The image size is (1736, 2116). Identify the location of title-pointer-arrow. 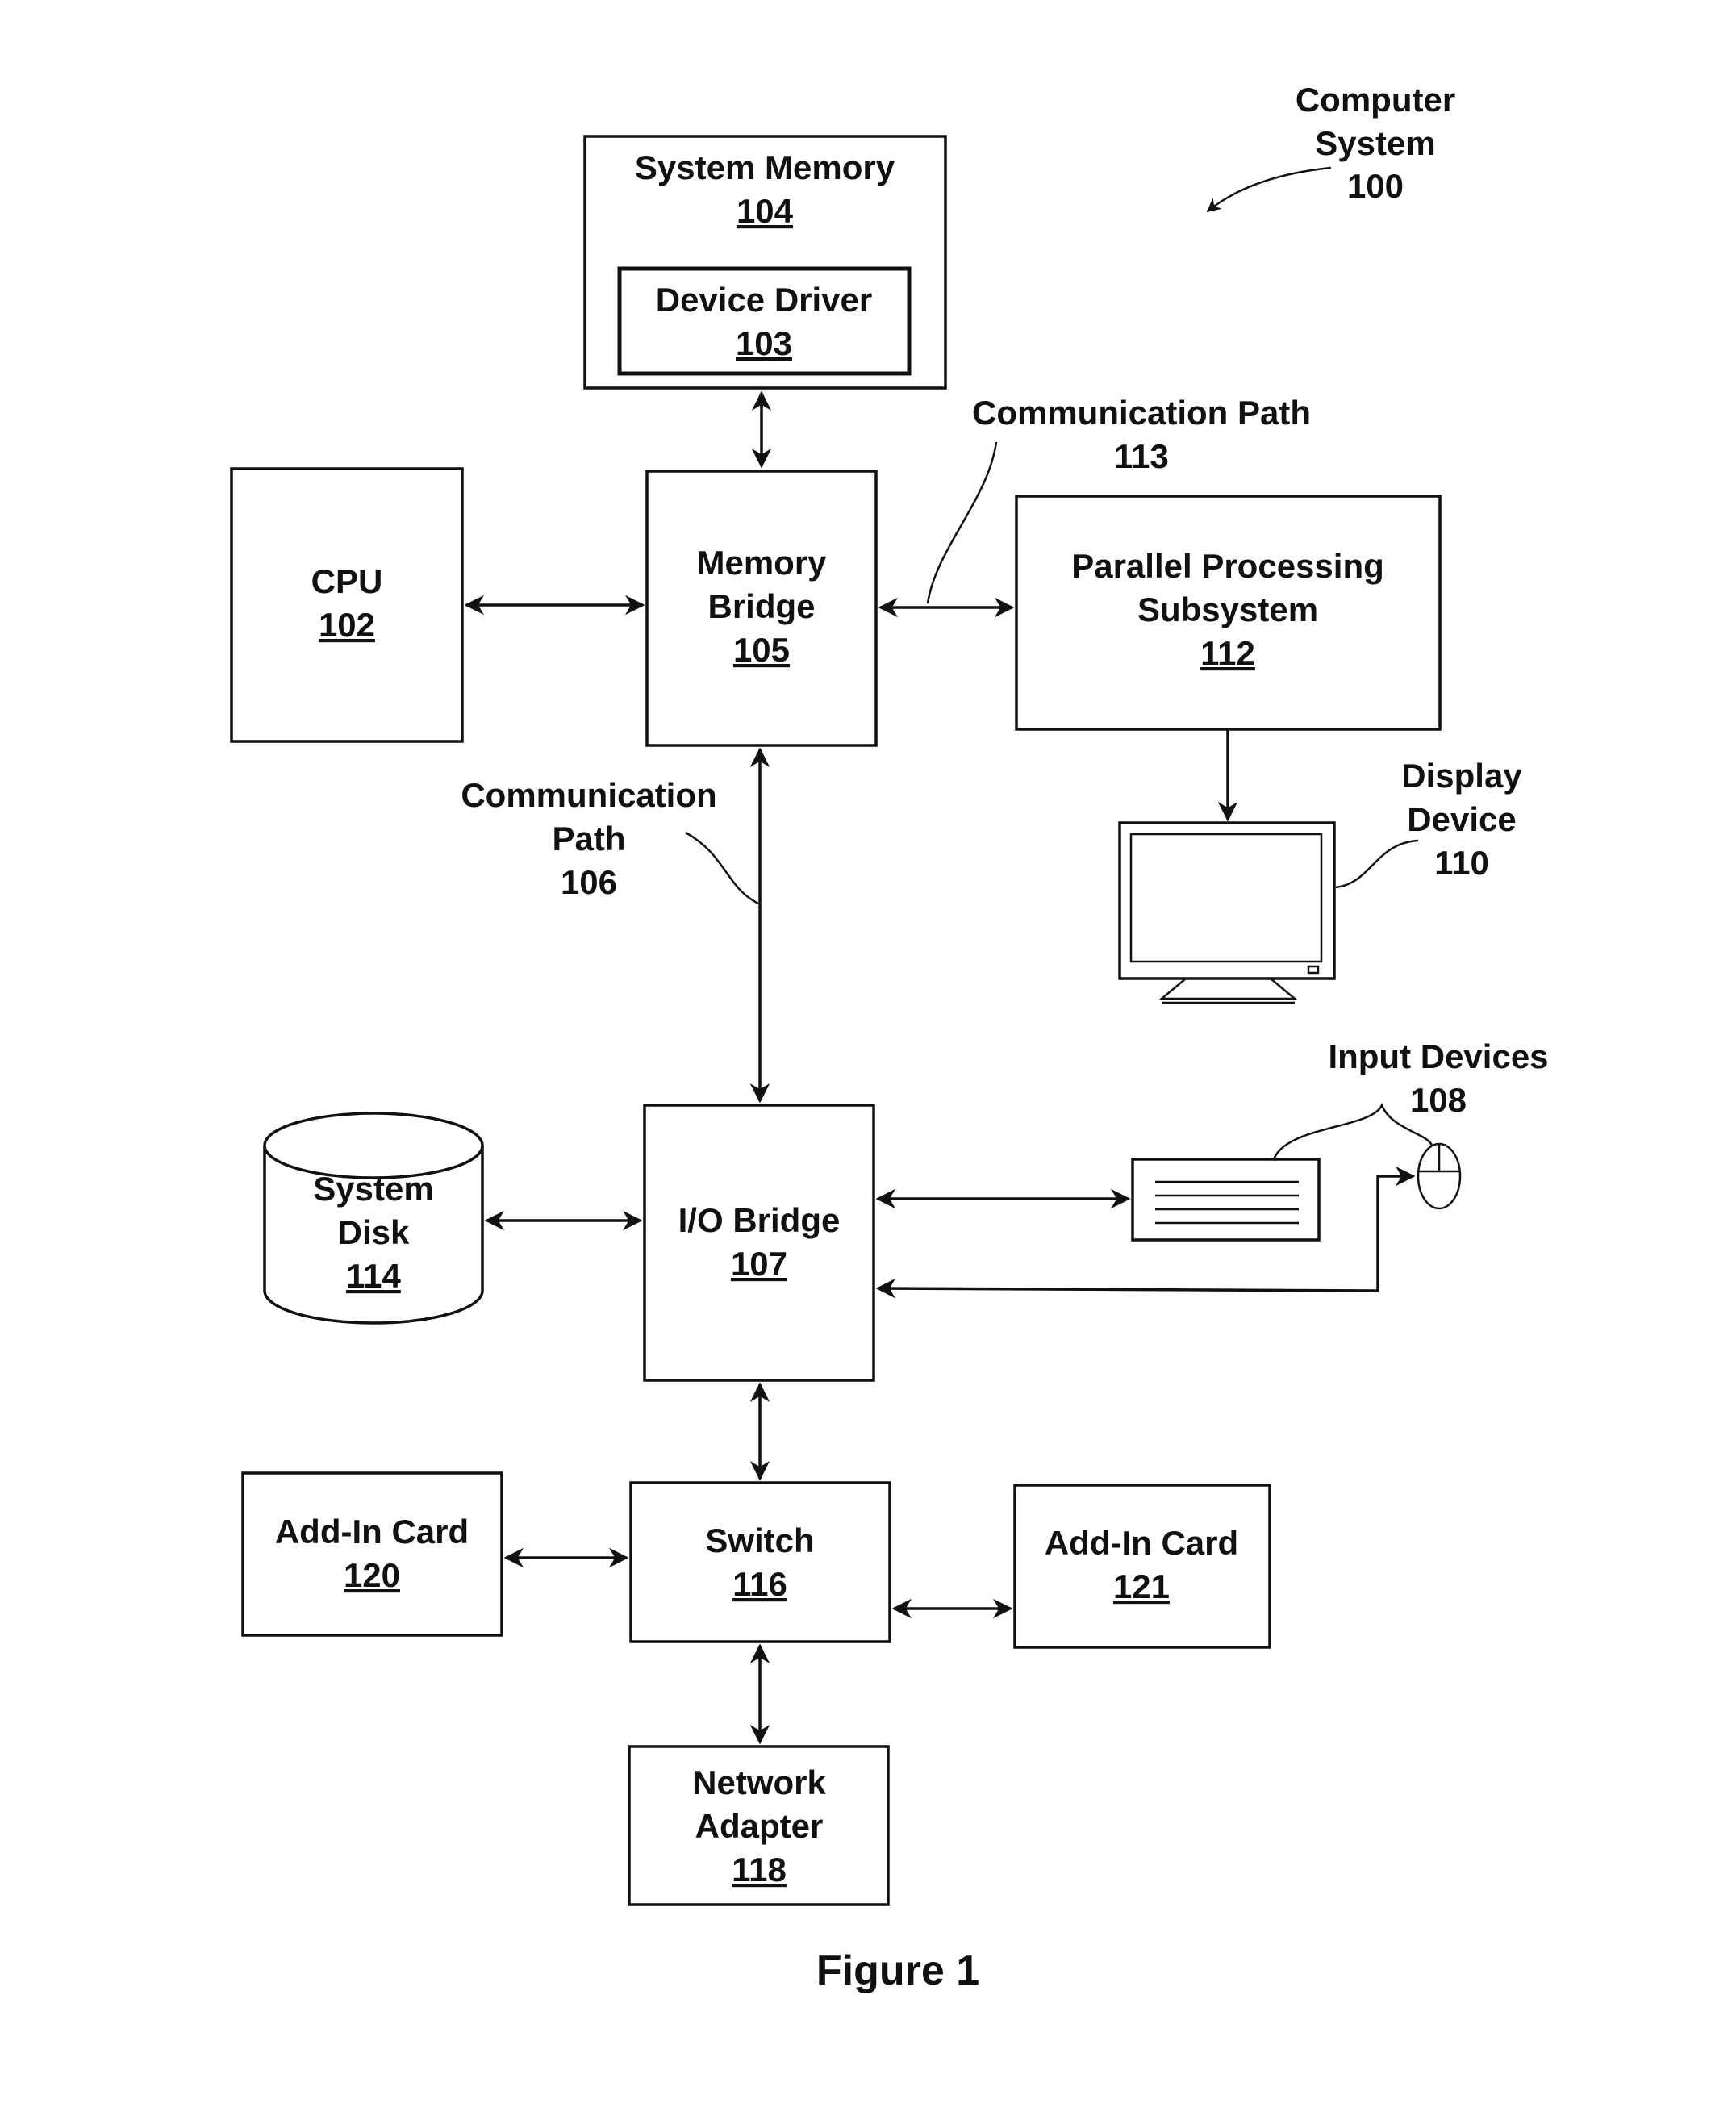
(1269, 189).